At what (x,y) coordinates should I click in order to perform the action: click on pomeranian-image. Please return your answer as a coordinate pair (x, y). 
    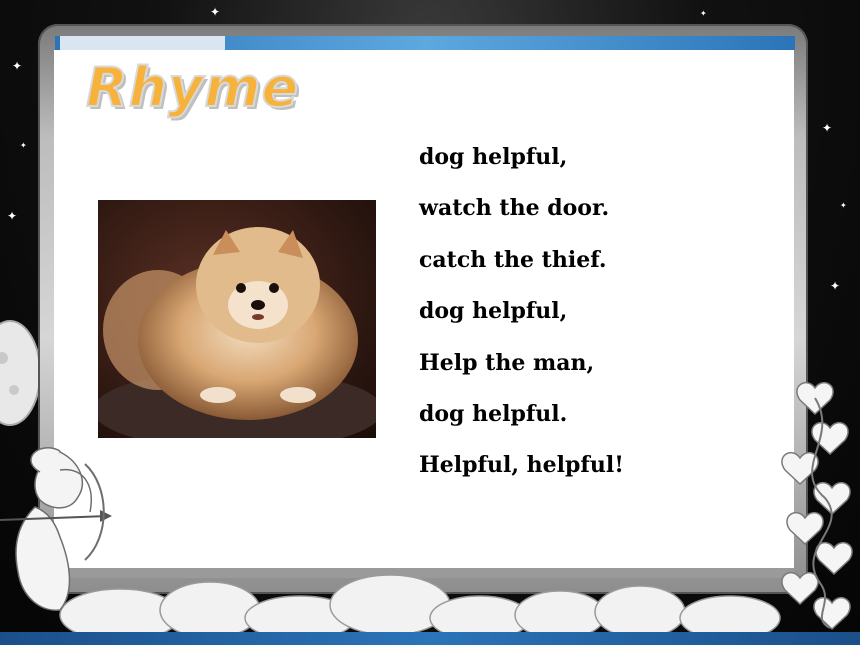
    Looking at the image, I should click on (237, 332).